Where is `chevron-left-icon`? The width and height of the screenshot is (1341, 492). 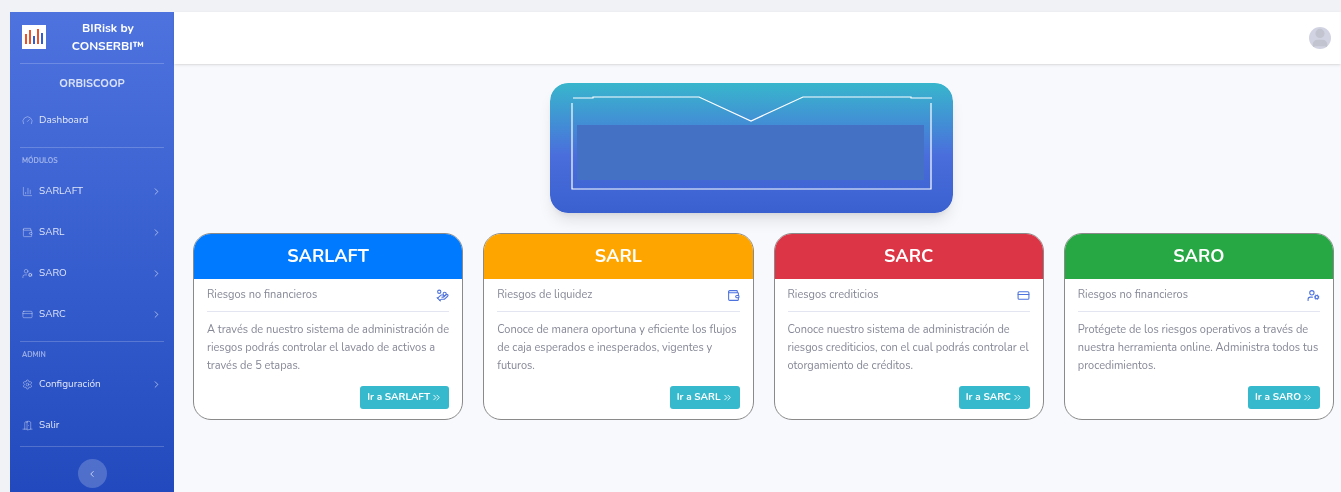 chevron-left-icon is located at coordinates (92, 473).